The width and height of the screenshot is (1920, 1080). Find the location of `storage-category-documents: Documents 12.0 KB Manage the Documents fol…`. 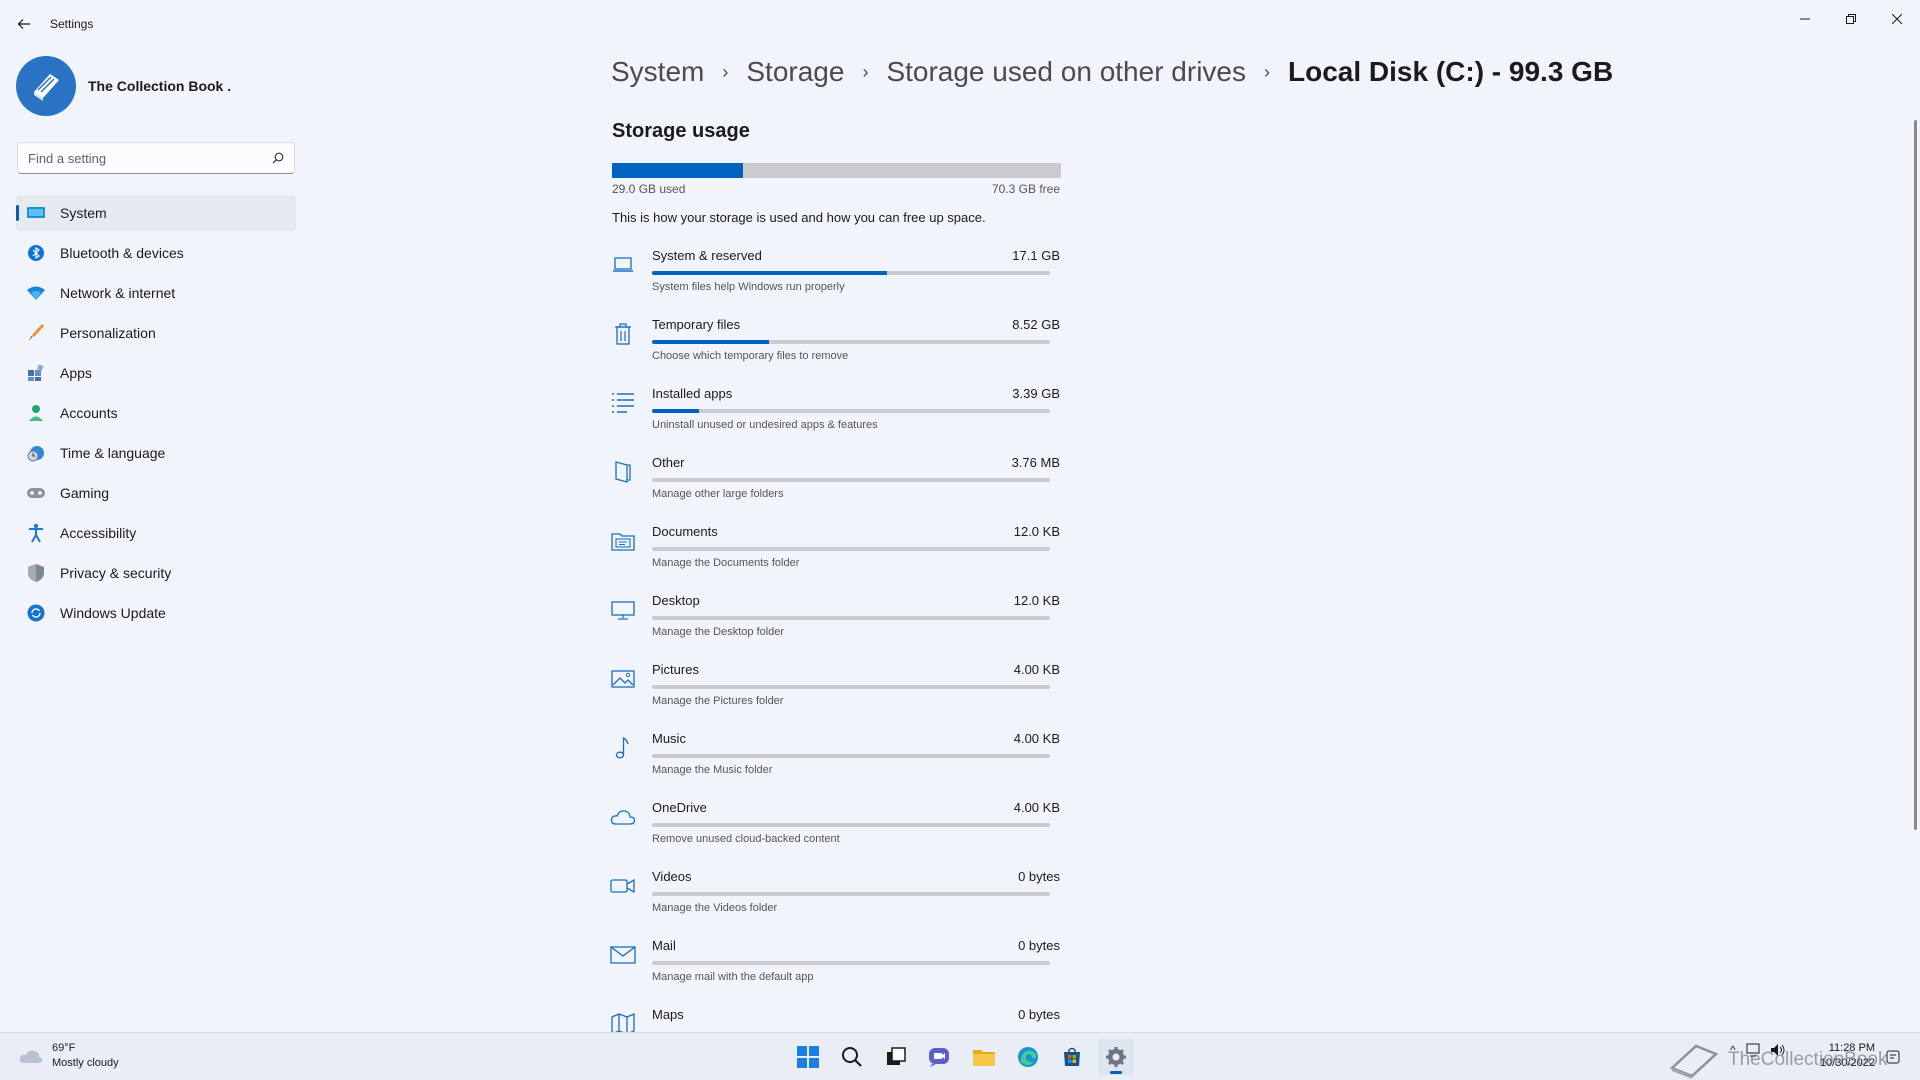

storage-category-documents: Documents 12.0 KB Manage the Documents fol… is located at coordinates (835, 554).